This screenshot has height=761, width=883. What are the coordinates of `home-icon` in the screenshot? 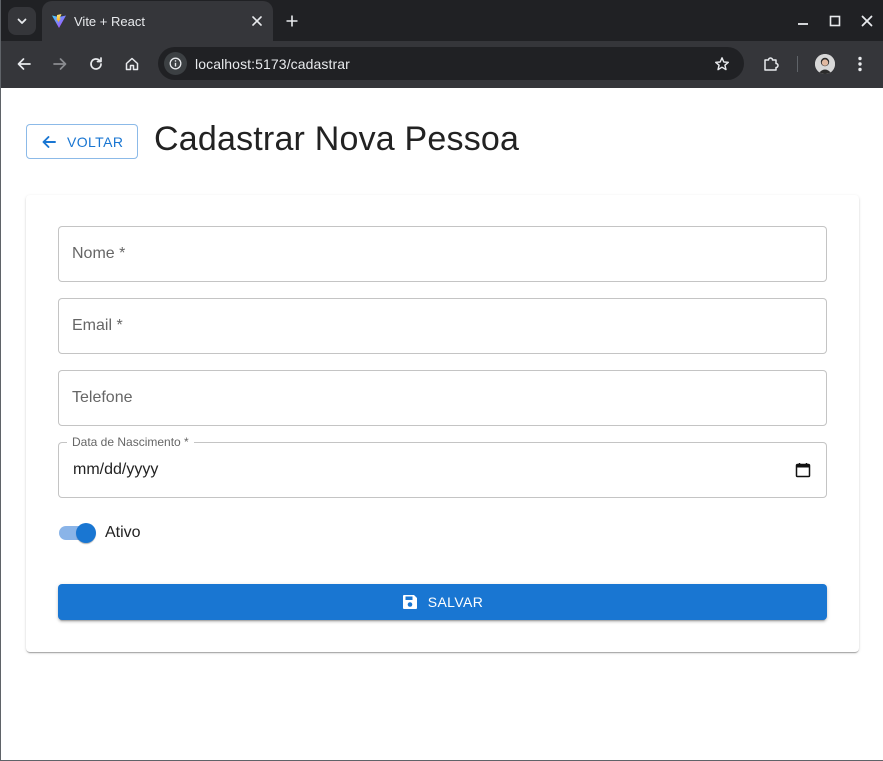 It's located at (132, 64).